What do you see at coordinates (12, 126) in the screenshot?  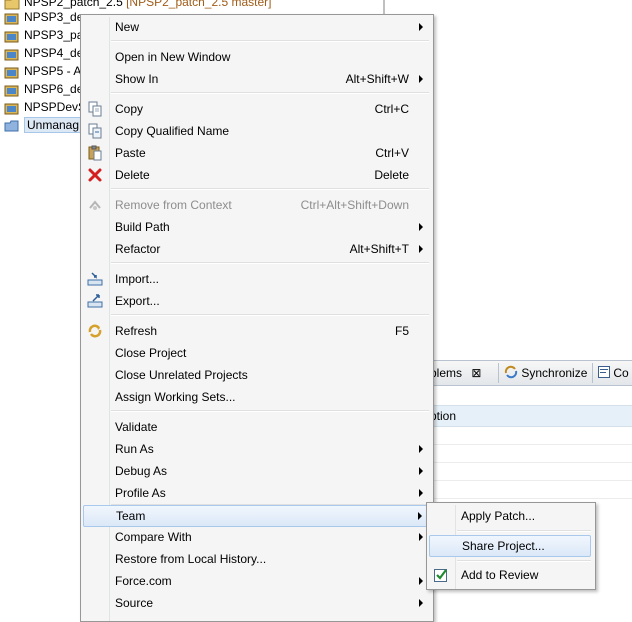 I see `open-folder-icon` at bounding box center [12, 126].